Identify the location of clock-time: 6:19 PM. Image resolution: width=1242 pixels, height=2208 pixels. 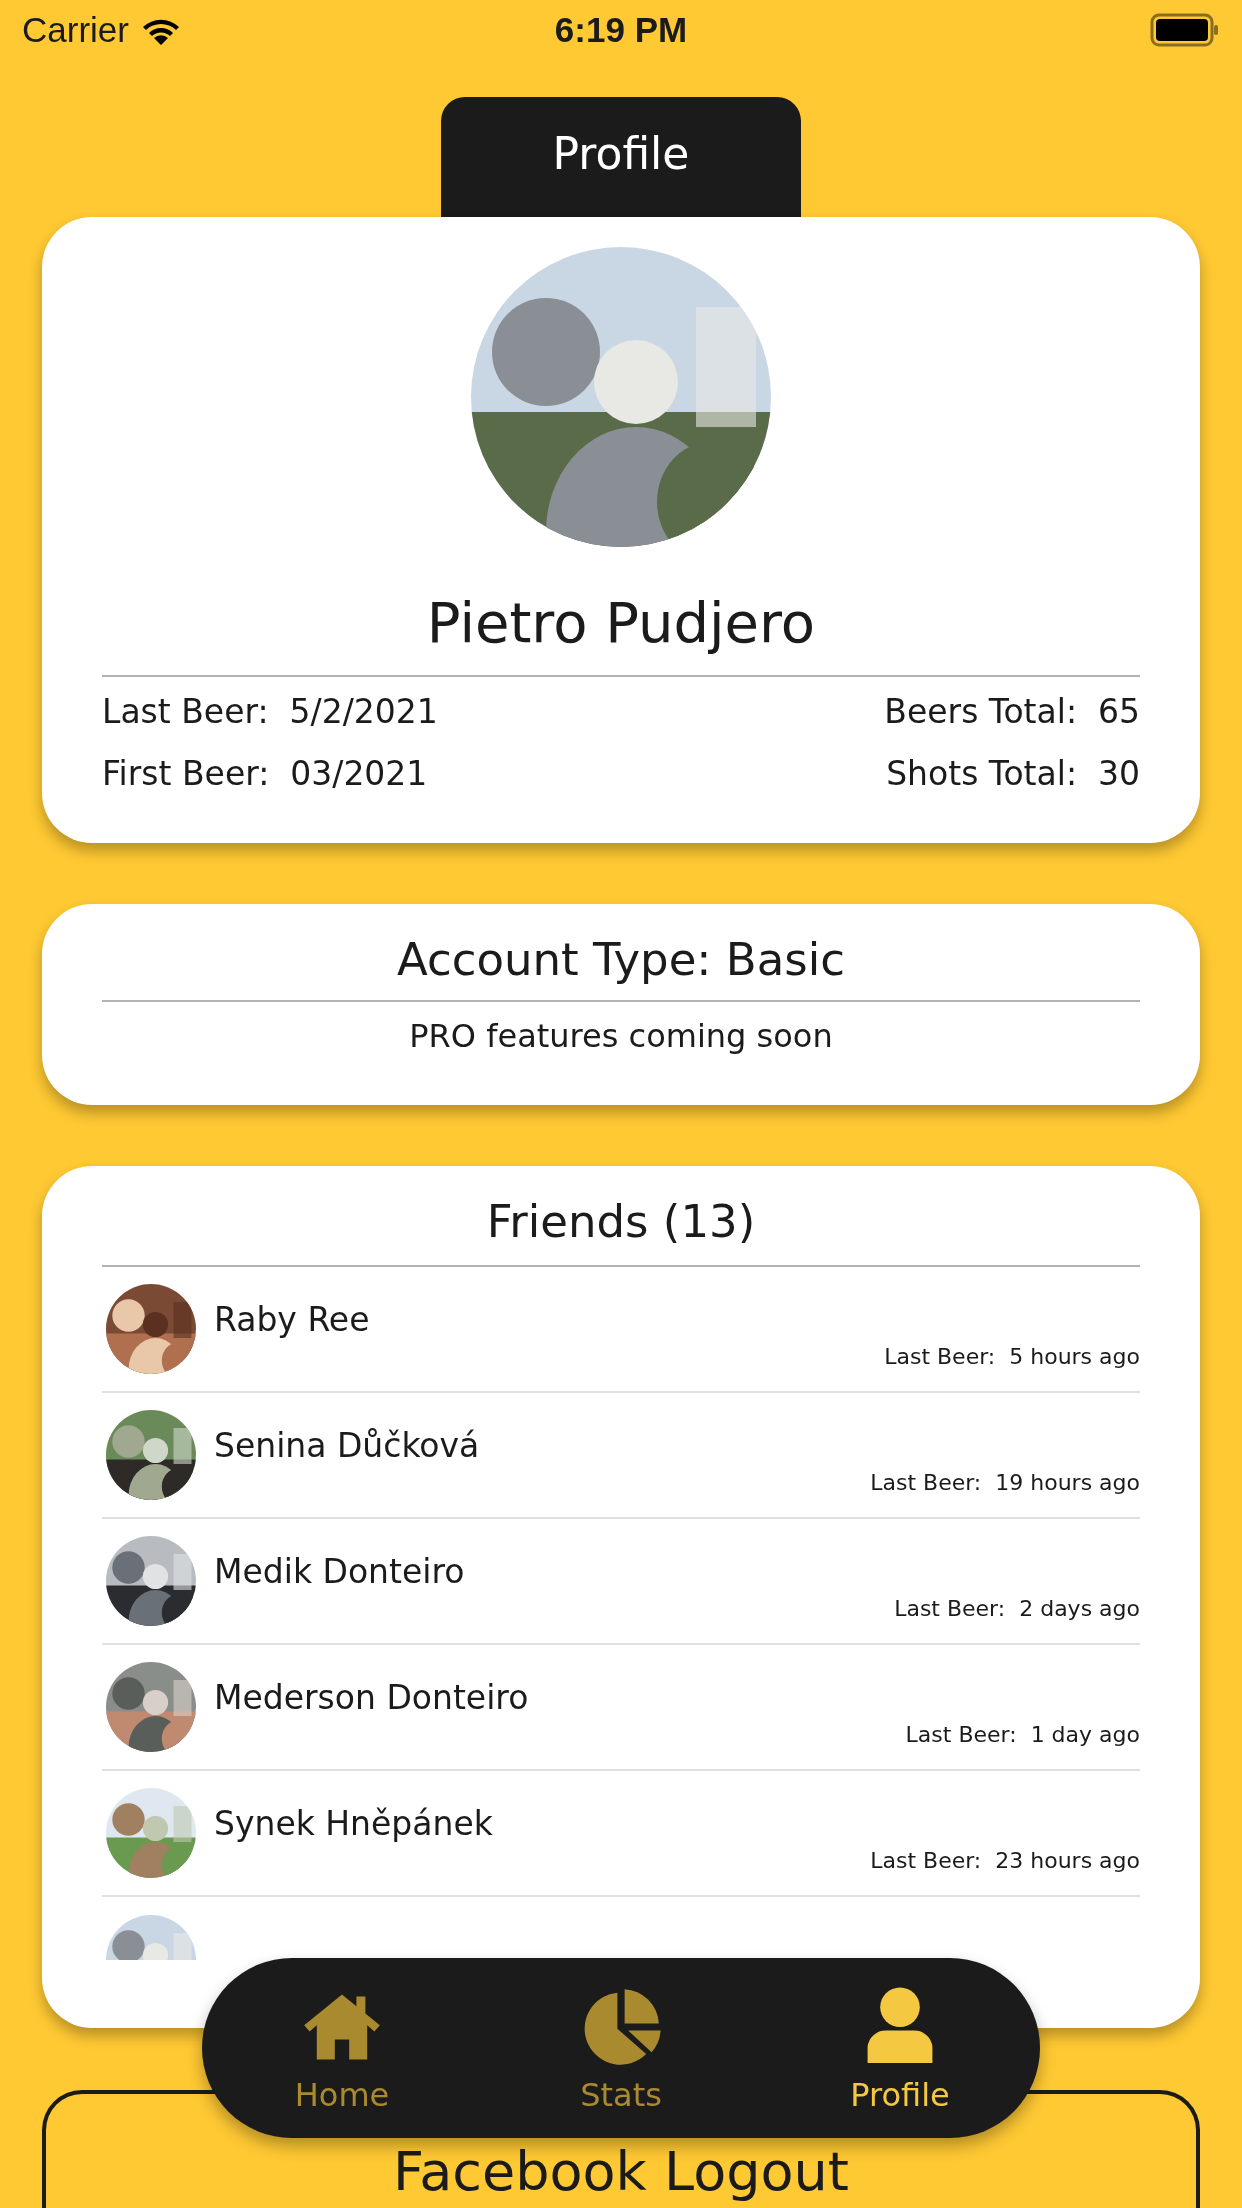
(621, 30).